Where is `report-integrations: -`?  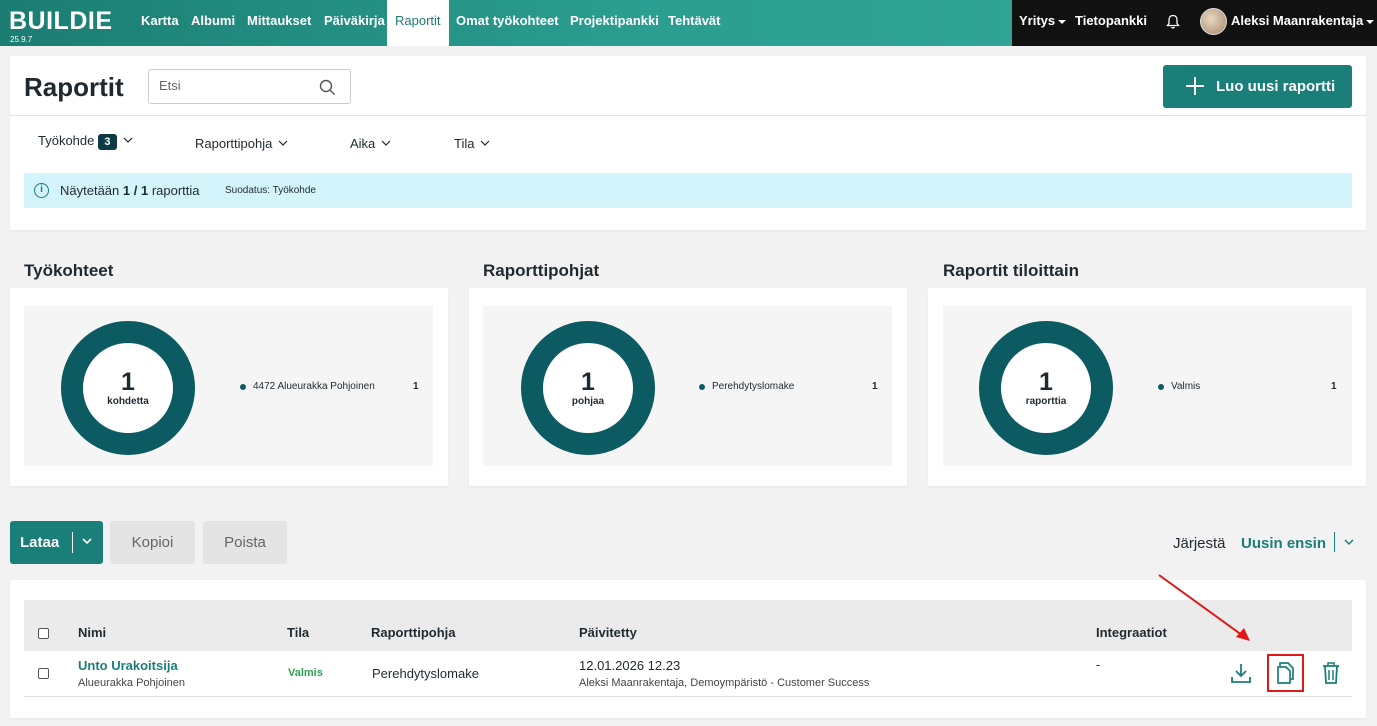
report-integrations: - is located at coordinates (1098, 664).